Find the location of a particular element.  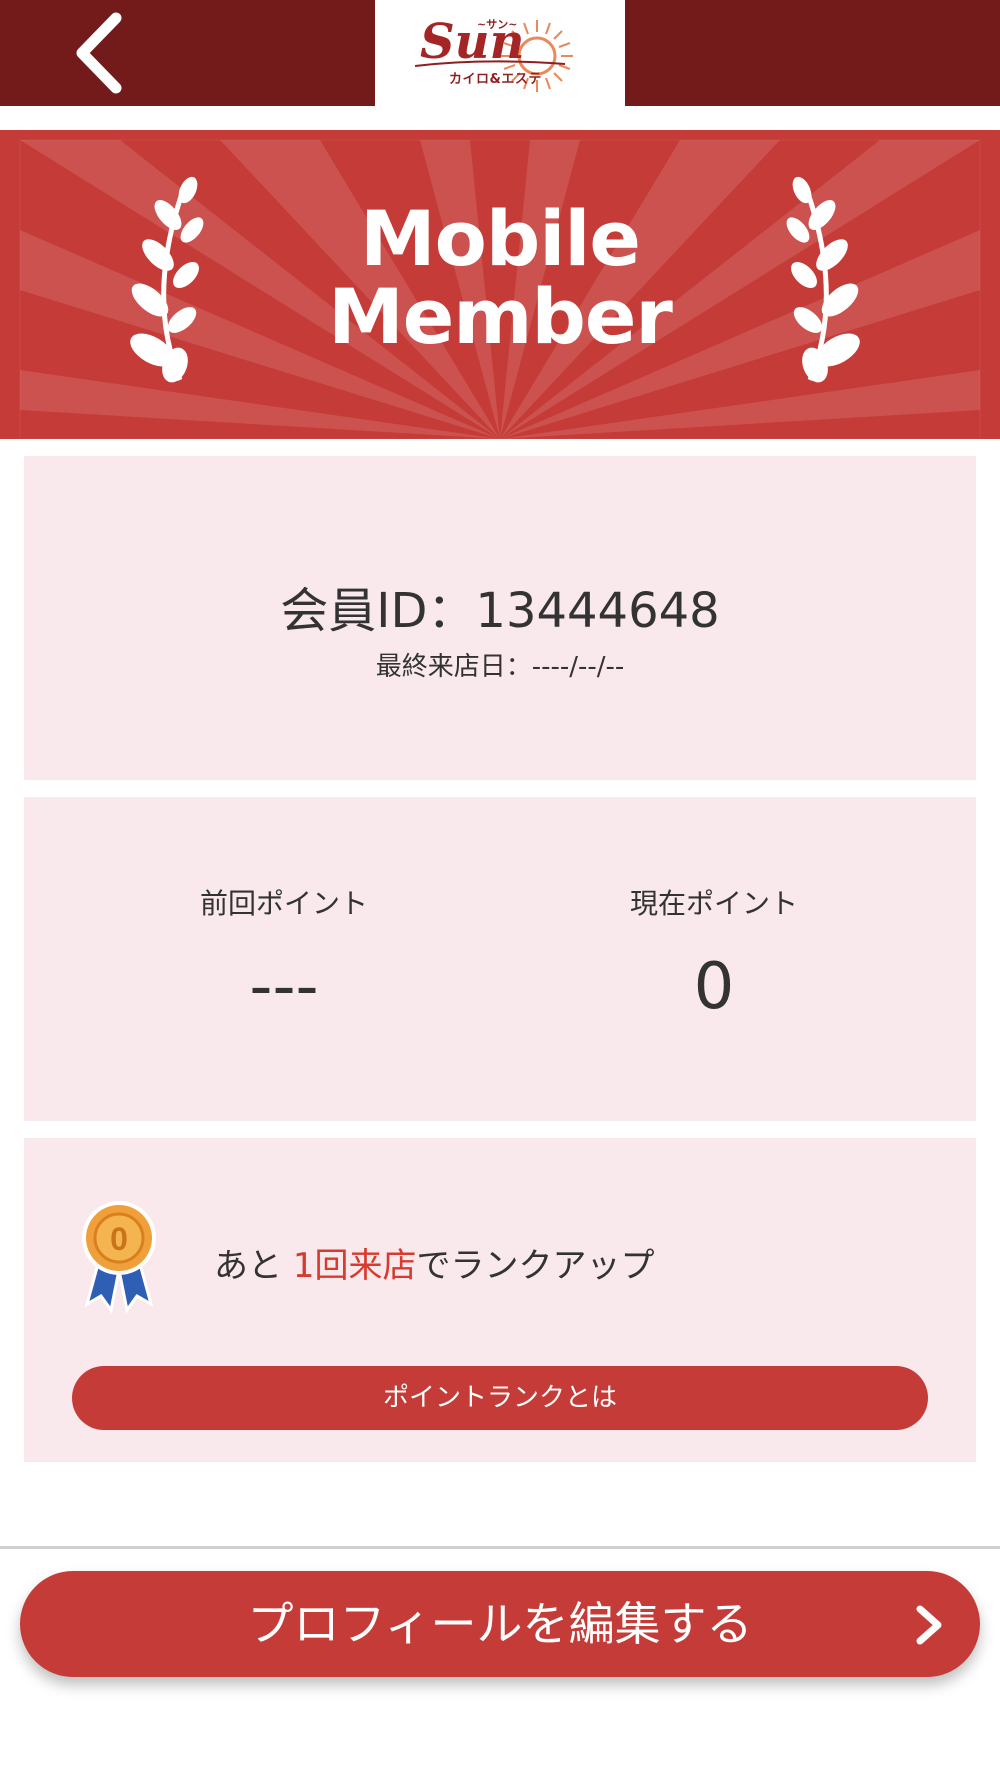

logo-sub-text: カイロ&エステ is located at coordinates (495, 79).